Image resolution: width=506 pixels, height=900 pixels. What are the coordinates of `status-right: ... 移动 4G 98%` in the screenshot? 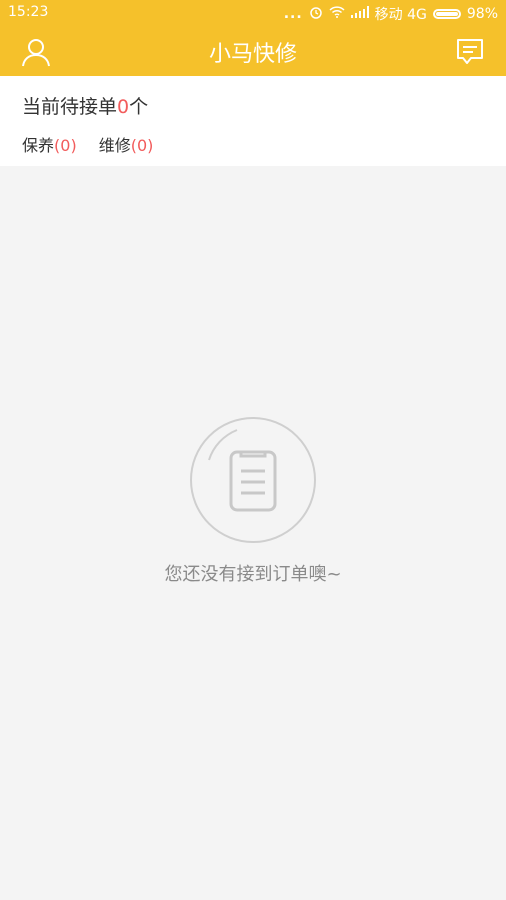 It's located at (391, 14).